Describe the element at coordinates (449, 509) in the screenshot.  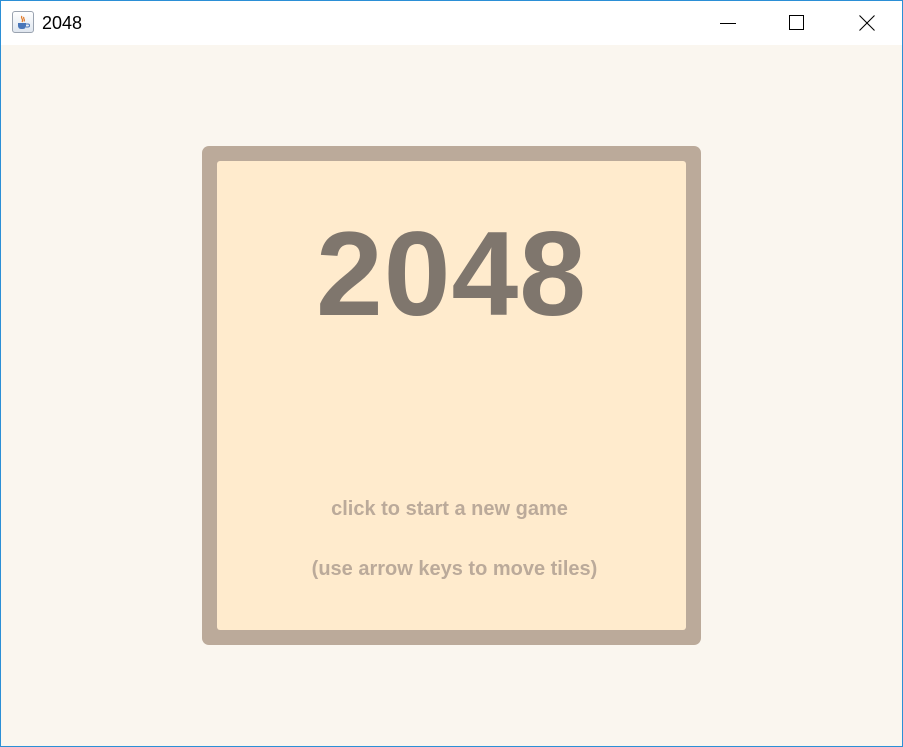
I see `start-game-prompt: click to start a new game` at that location.